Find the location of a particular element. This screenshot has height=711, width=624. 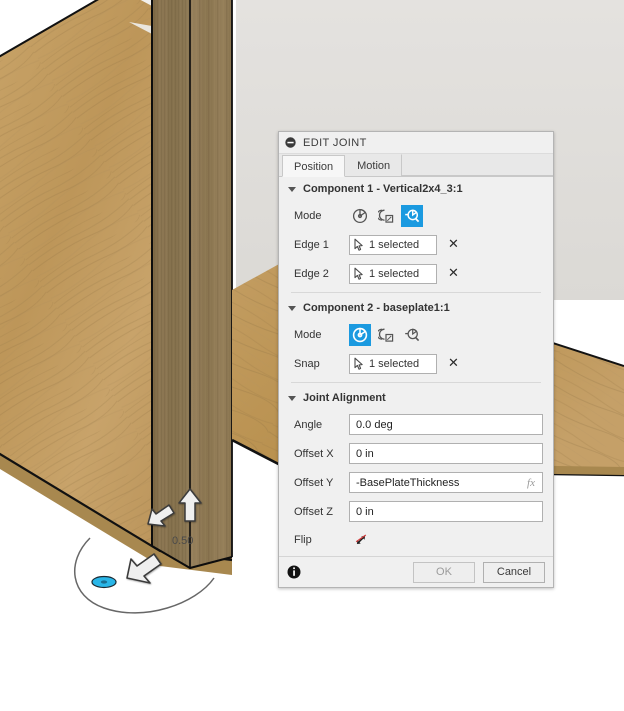

offset-x-label: Offset X is located at coordinates (314, 453).